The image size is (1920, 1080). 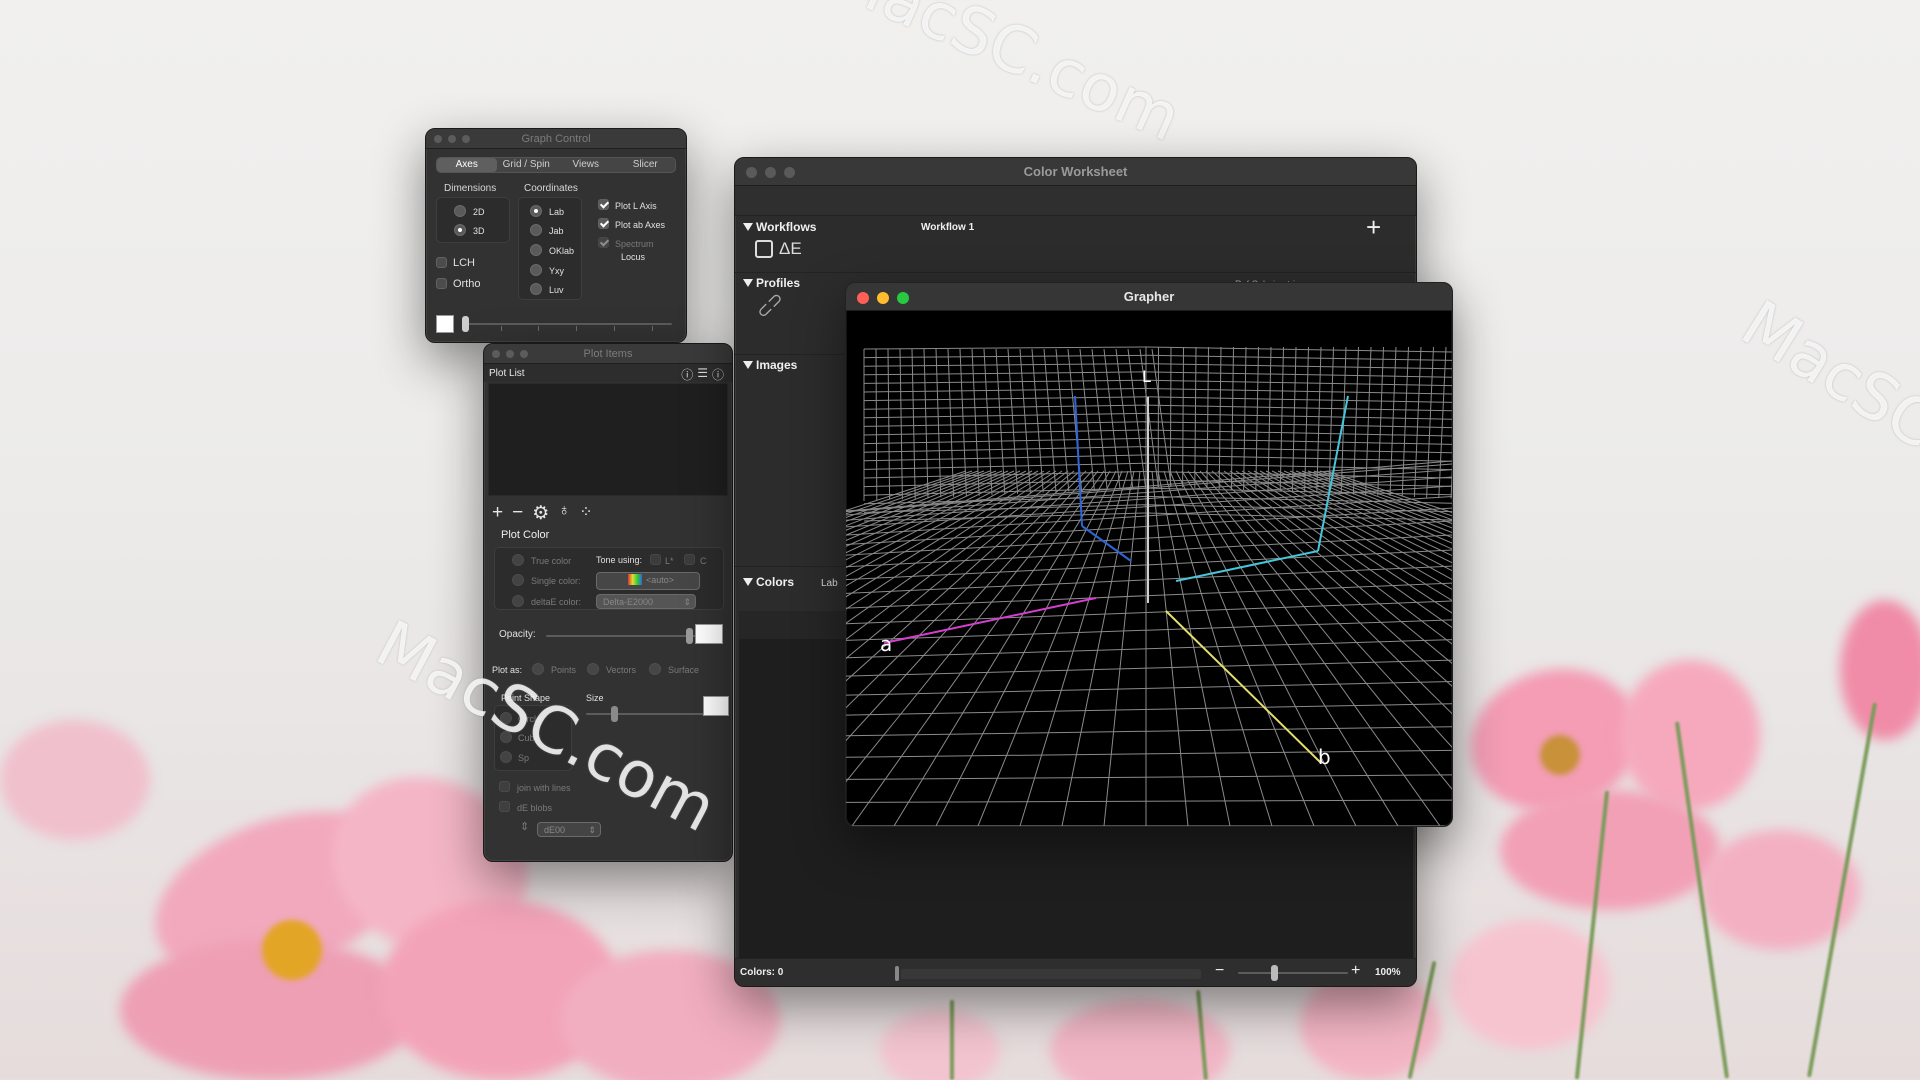 What do you see at coordinates (536, 289) in the screenshot?
I see `radio-luv` at bounding box center [536, 289].